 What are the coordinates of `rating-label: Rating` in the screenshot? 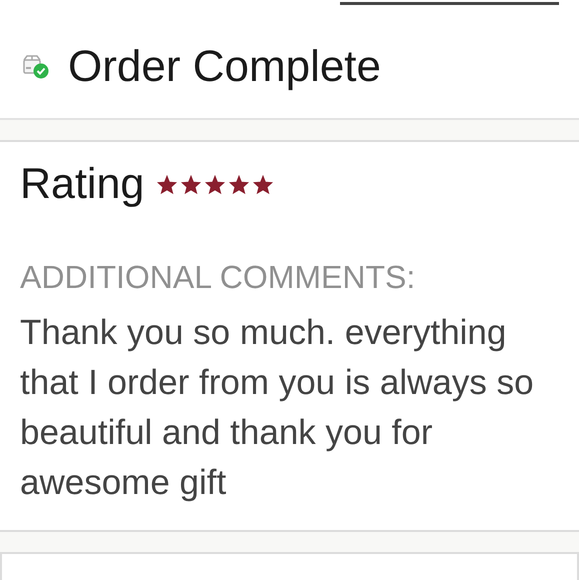 It's located at (82, 184).